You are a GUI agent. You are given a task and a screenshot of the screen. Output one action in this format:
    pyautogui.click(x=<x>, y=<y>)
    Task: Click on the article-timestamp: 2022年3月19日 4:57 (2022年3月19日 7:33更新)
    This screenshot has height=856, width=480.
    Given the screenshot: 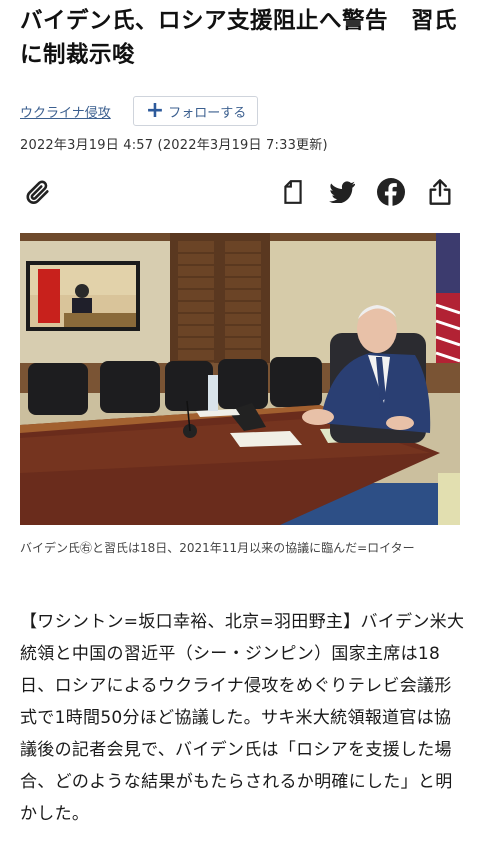 What is the action you would take?
    pyautogui.click(x=174, y=145)
    